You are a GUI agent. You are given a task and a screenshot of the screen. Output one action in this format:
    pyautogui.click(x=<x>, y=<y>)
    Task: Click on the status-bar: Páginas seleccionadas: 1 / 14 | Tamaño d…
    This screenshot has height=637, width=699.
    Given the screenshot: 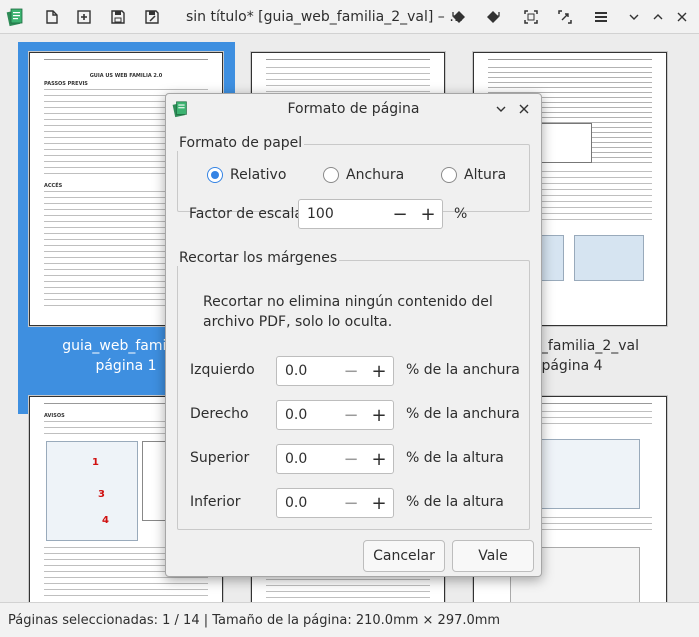 What is the action you would take?
    pyautogui.click(x=349, y=619)
    